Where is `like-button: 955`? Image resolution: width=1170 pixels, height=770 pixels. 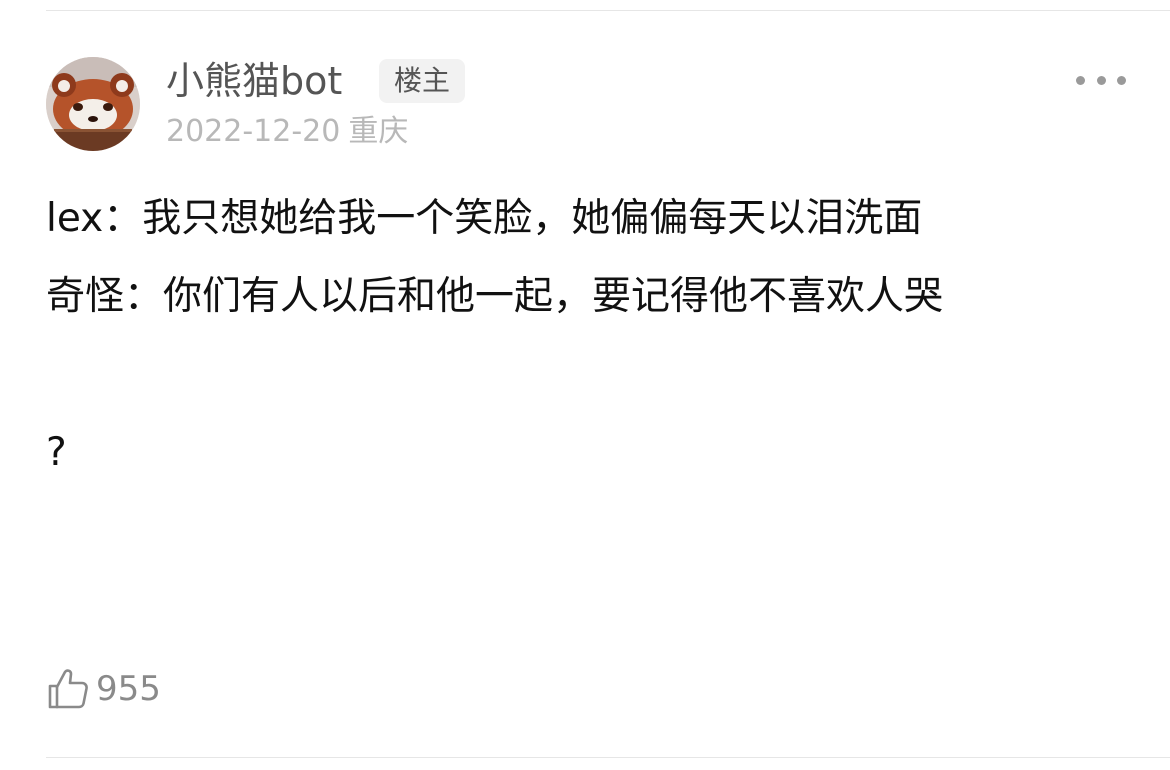 like-button: 955 is located at coordinates (103, 689).